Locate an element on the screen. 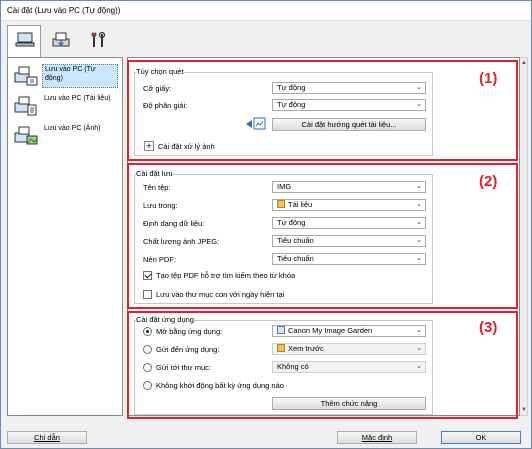 The image size is (532, 449). send-to-app-label: Gửi đến ứng dụng: is located at coordinates (187, 349).